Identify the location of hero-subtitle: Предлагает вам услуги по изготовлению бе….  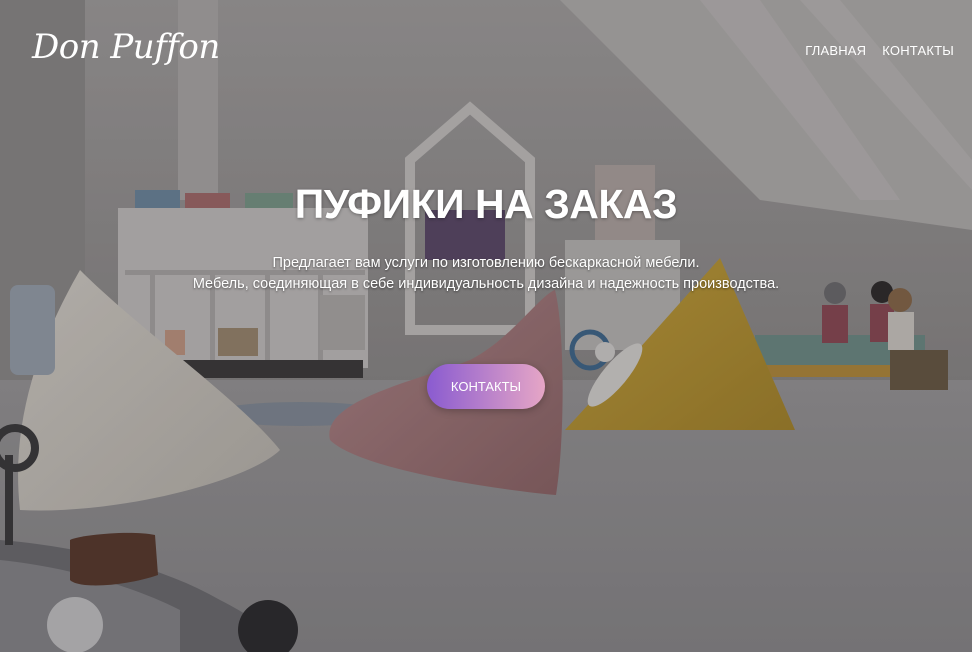
(486, 274).